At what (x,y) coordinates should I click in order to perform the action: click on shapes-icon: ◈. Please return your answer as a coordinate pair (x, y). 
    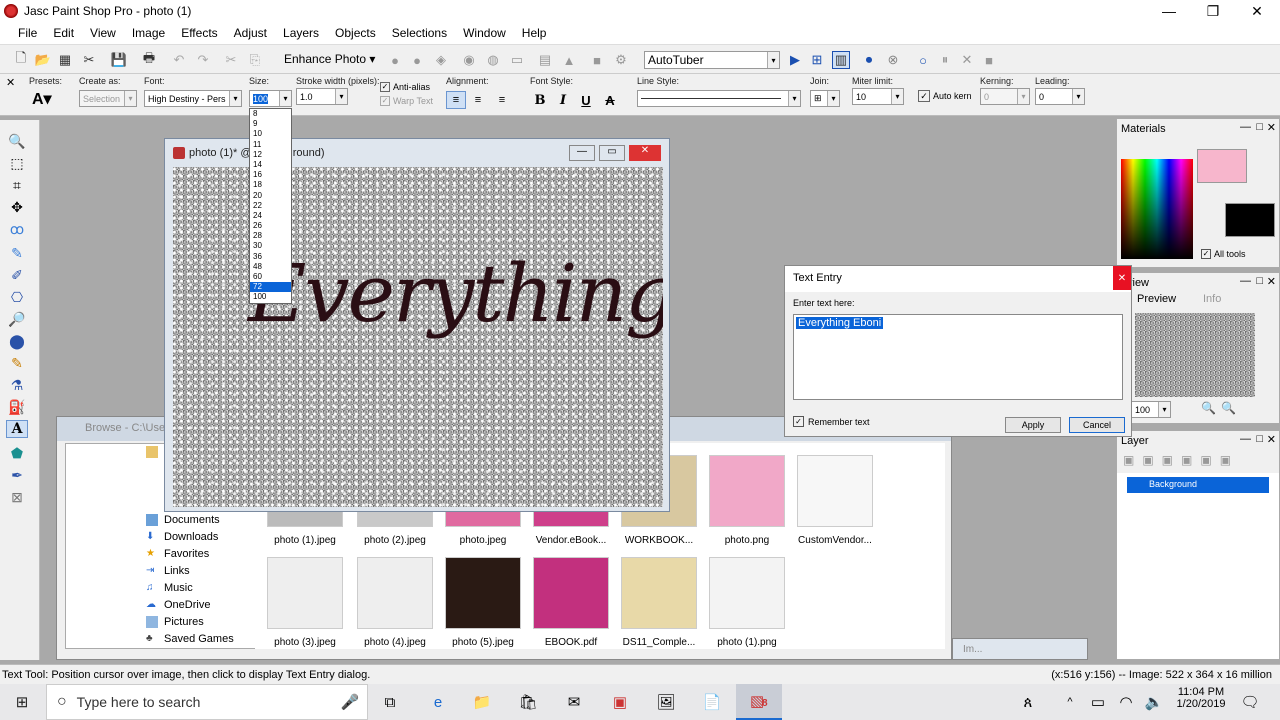
    Looking at the image, I should click on (441, 60).